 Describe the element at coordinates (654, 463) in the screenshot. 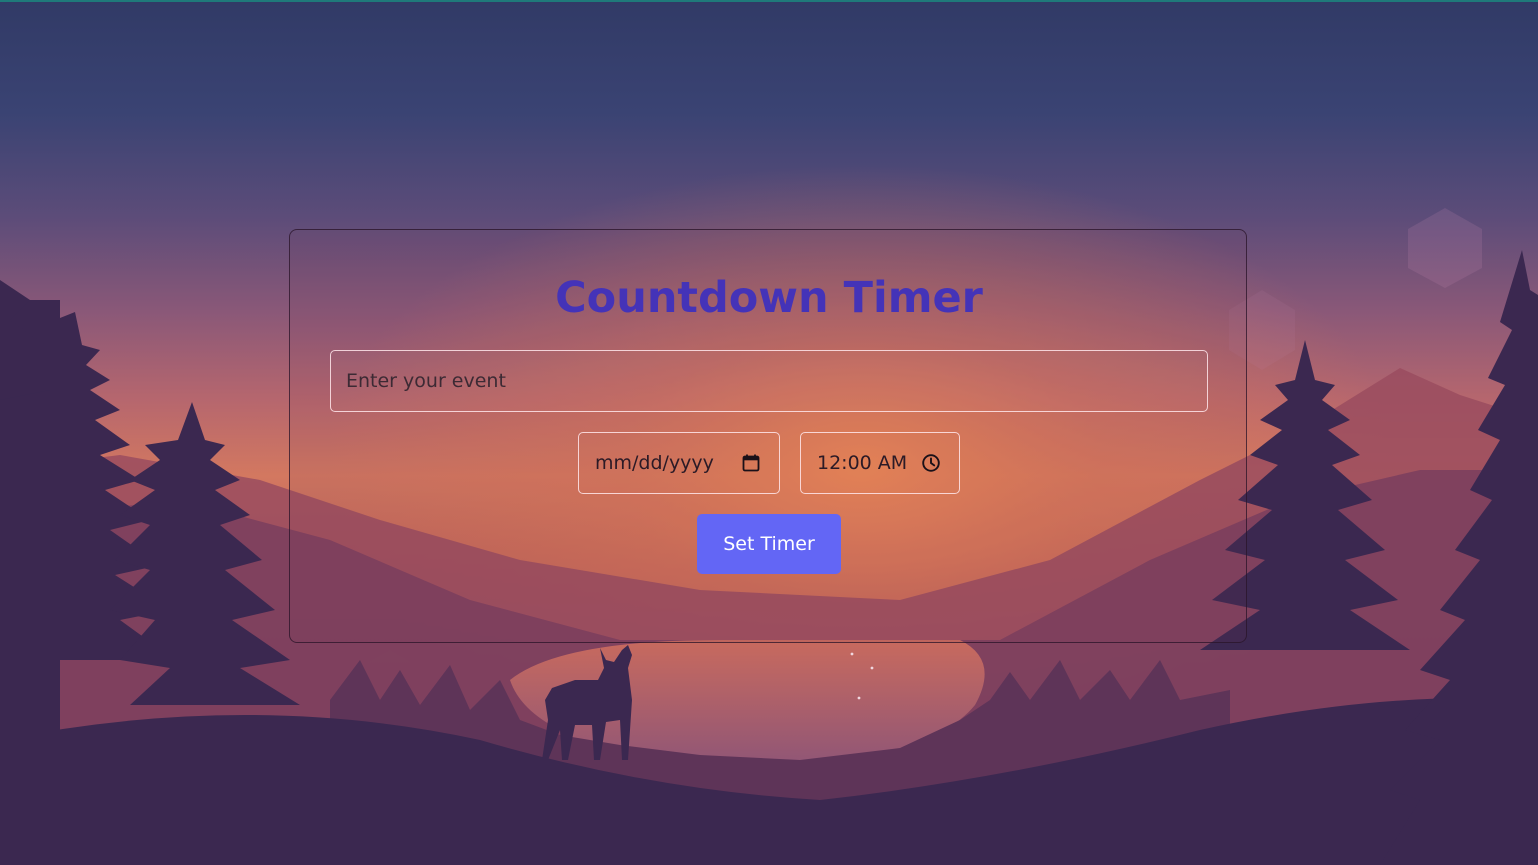

I see `date-placeholder: mm/dd/yyyy` at that location.